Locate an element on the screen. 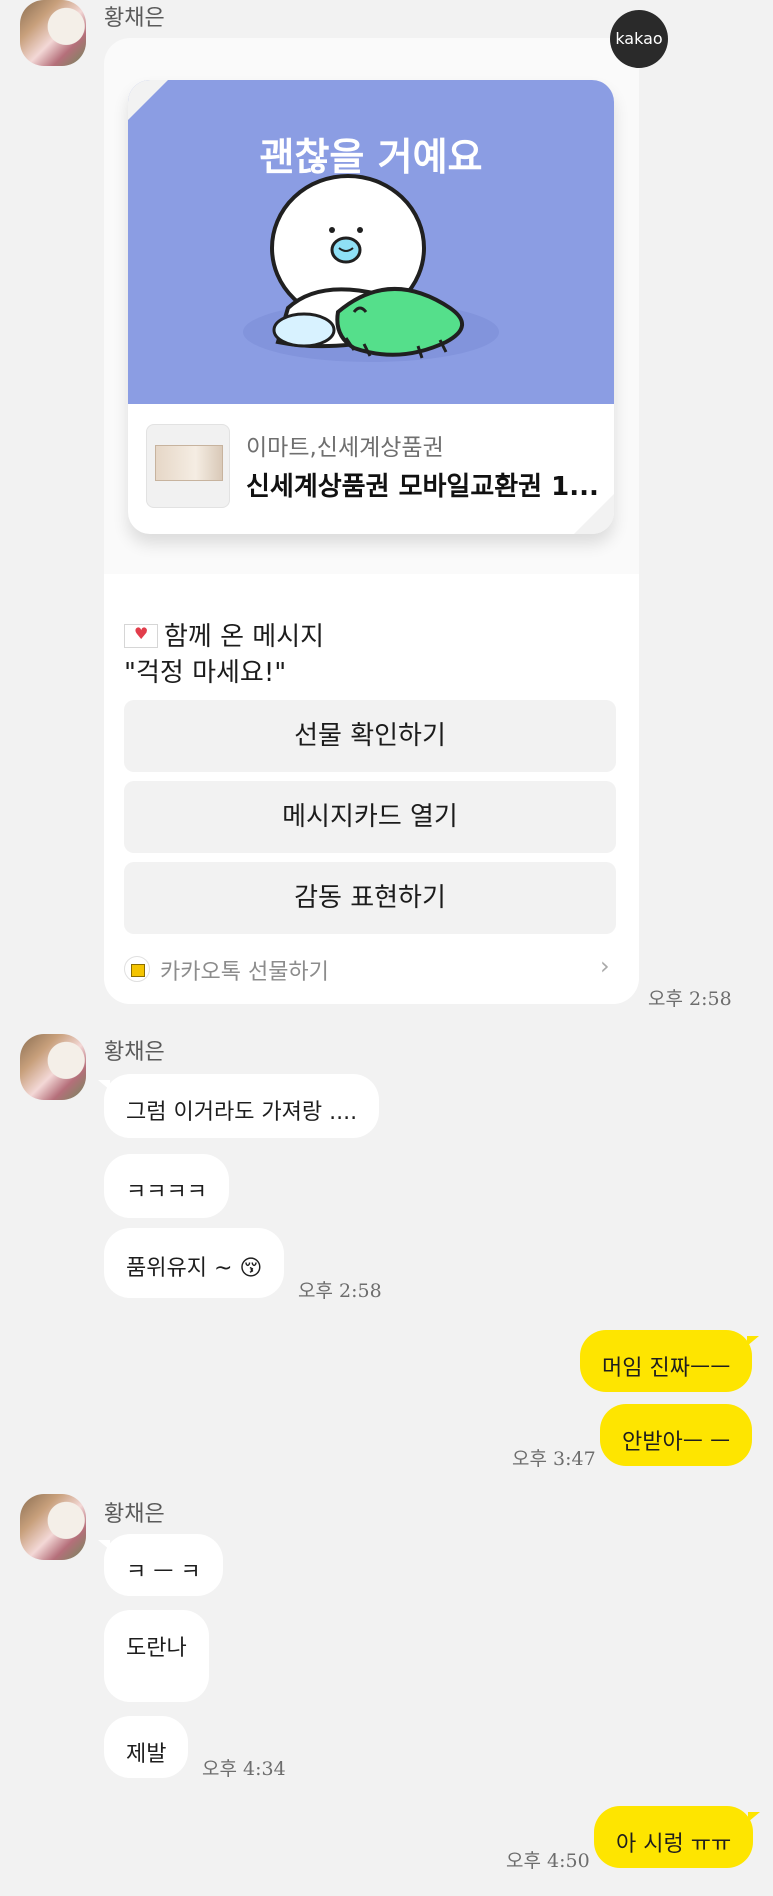  kakao-badge: kakao is located at coordinates (639, 39).